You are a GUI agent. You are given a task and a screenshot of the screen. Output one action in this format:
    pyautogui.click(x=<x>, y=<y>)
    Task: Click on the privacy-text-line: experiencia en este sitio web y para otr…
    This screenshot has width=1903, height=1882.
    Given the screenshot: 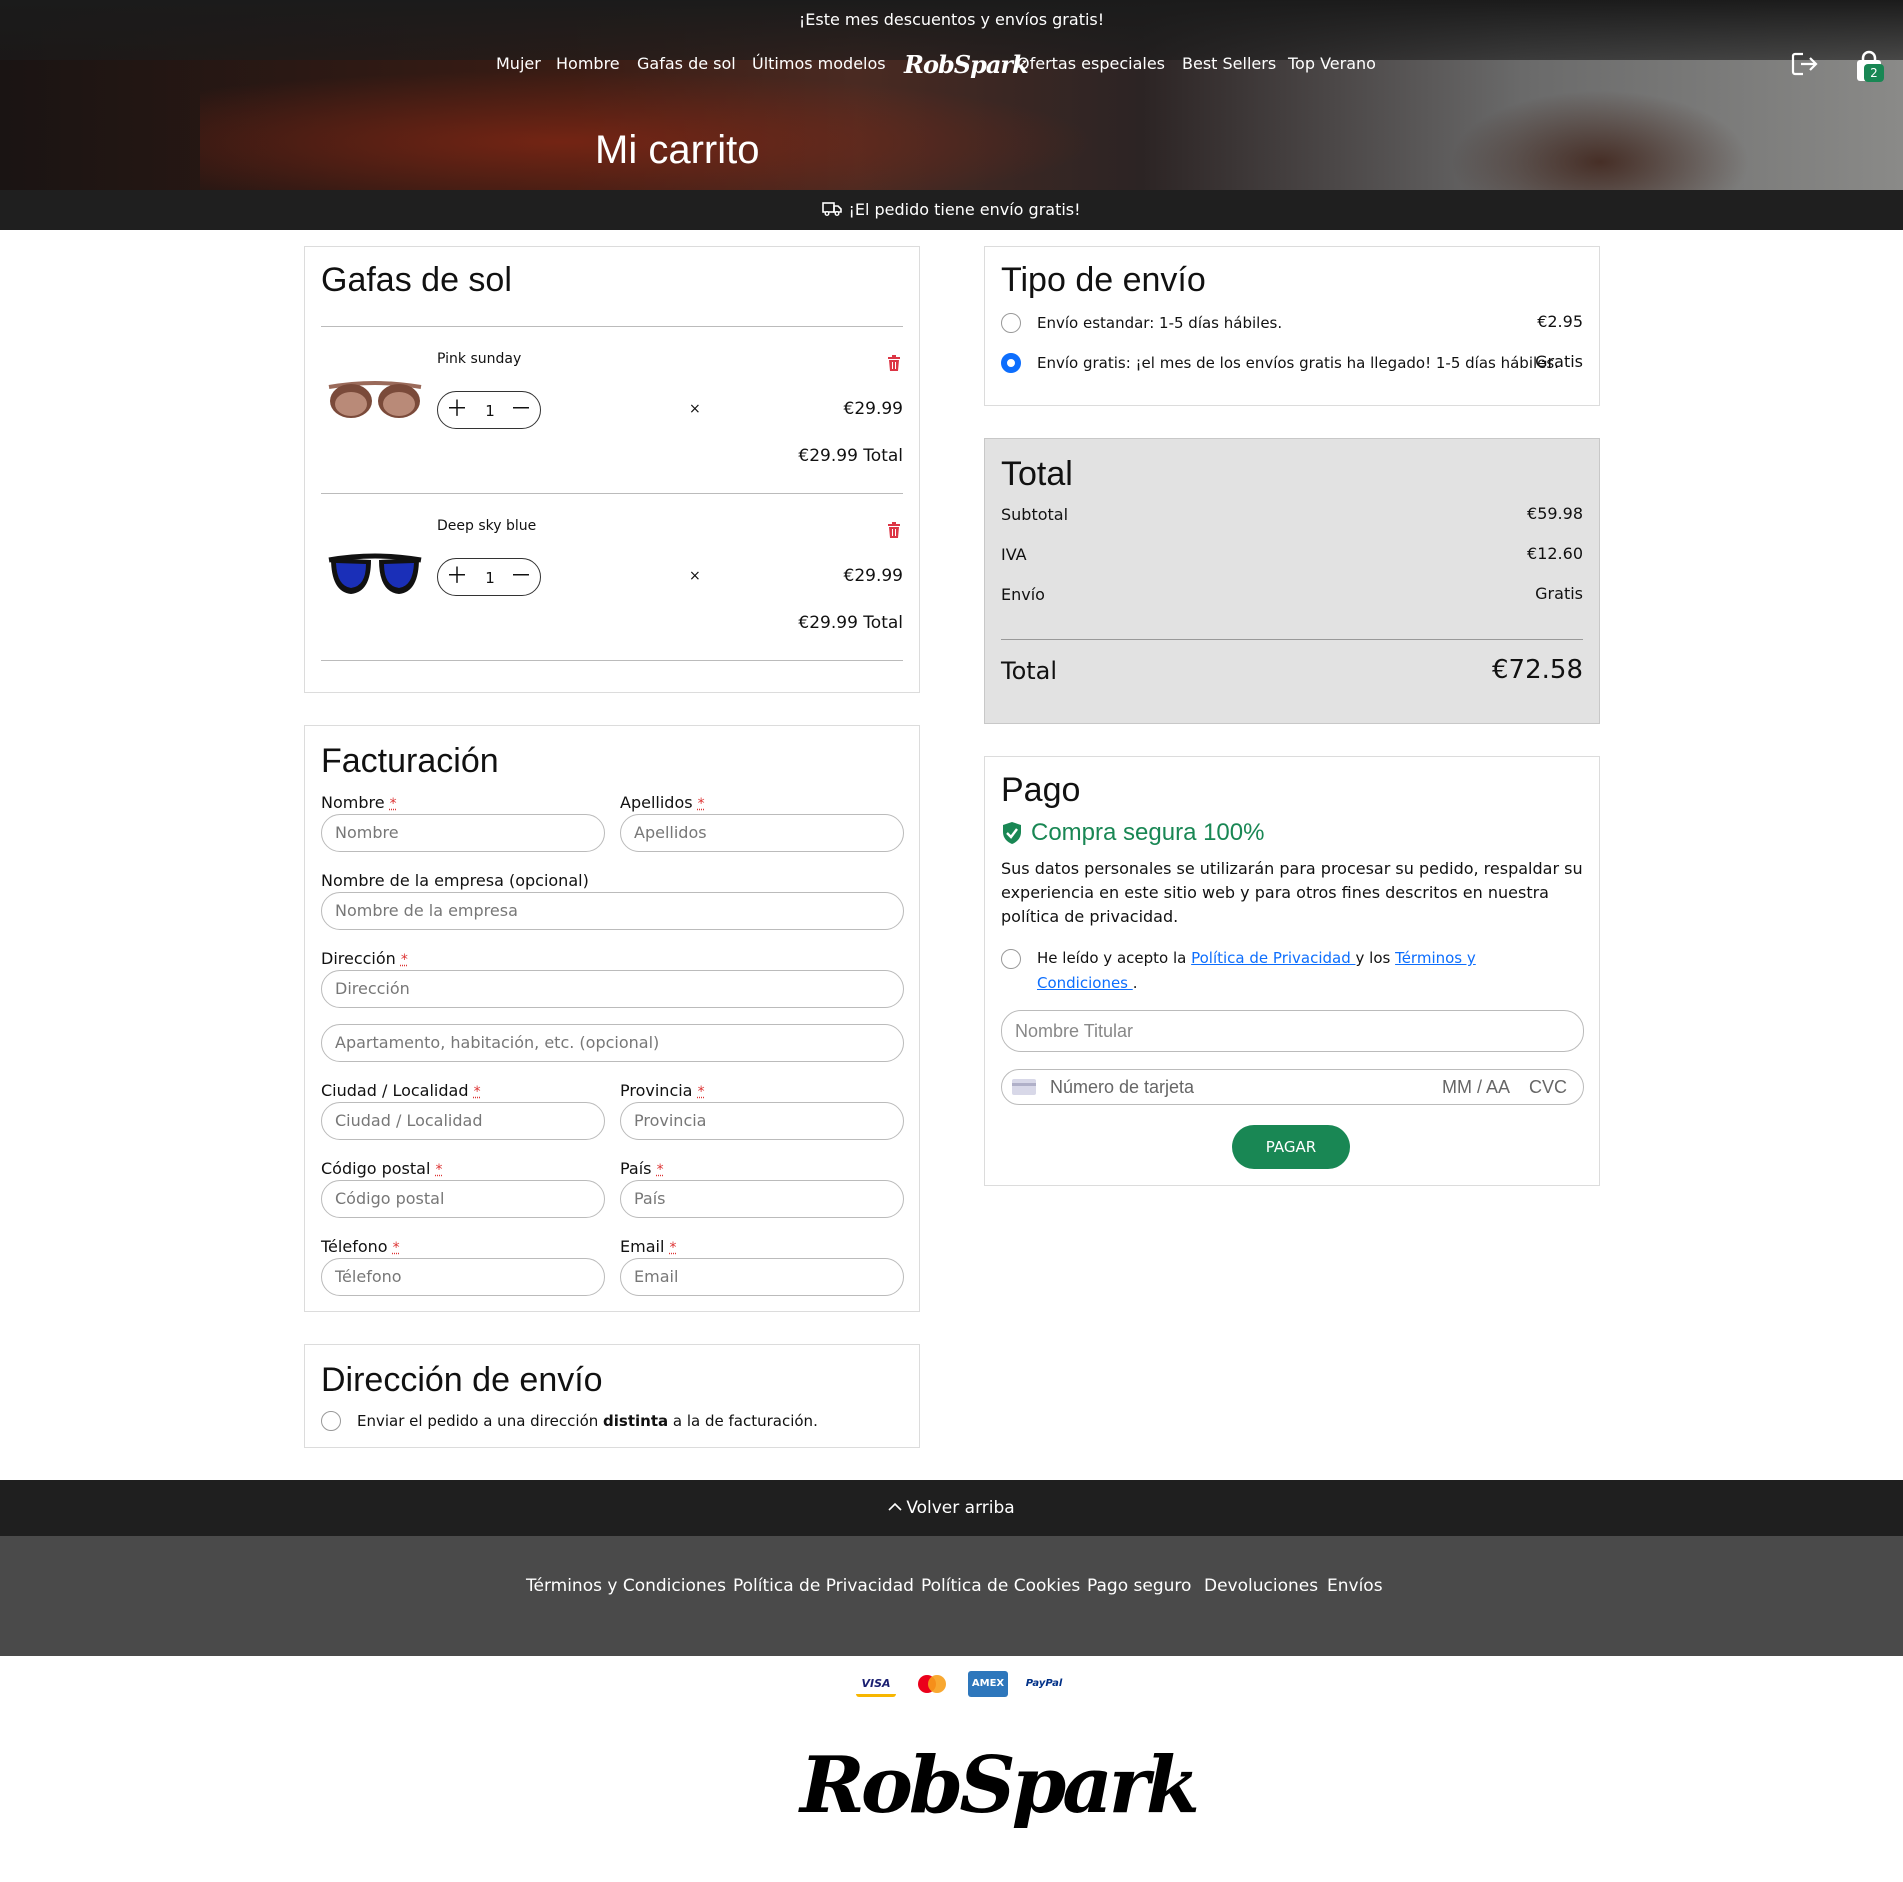 What is the action you would take?
    pyautogui.click(x=1275, y=892)
    